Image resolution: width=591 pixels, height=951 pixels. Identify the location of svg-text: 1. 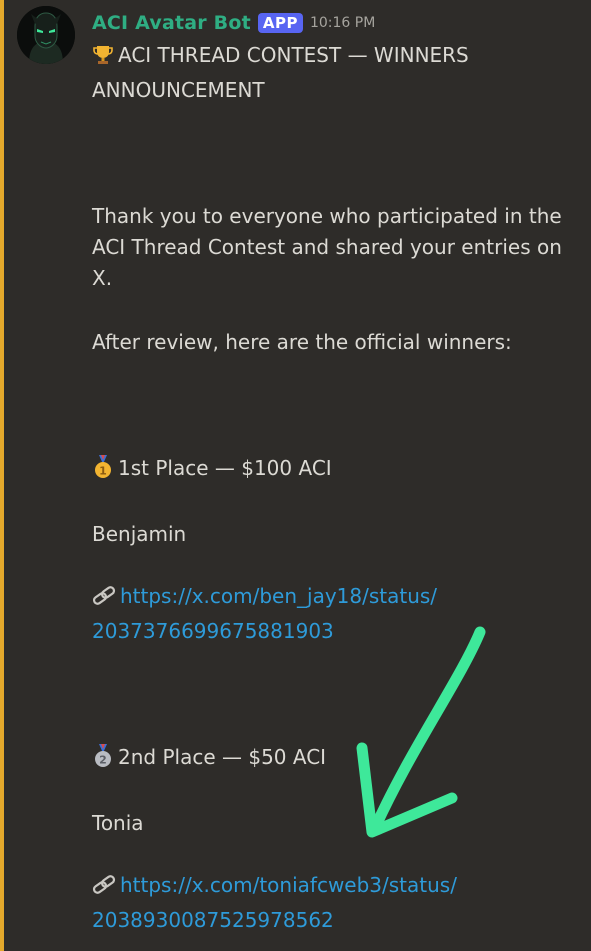
(103, 471).